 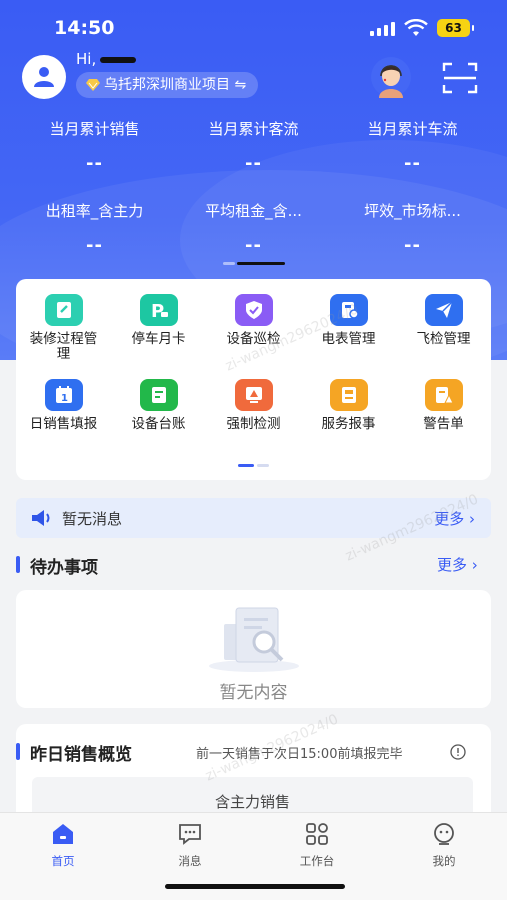 I want to click on notice-more-link: 更多 ›, so click(x=454, y=518).